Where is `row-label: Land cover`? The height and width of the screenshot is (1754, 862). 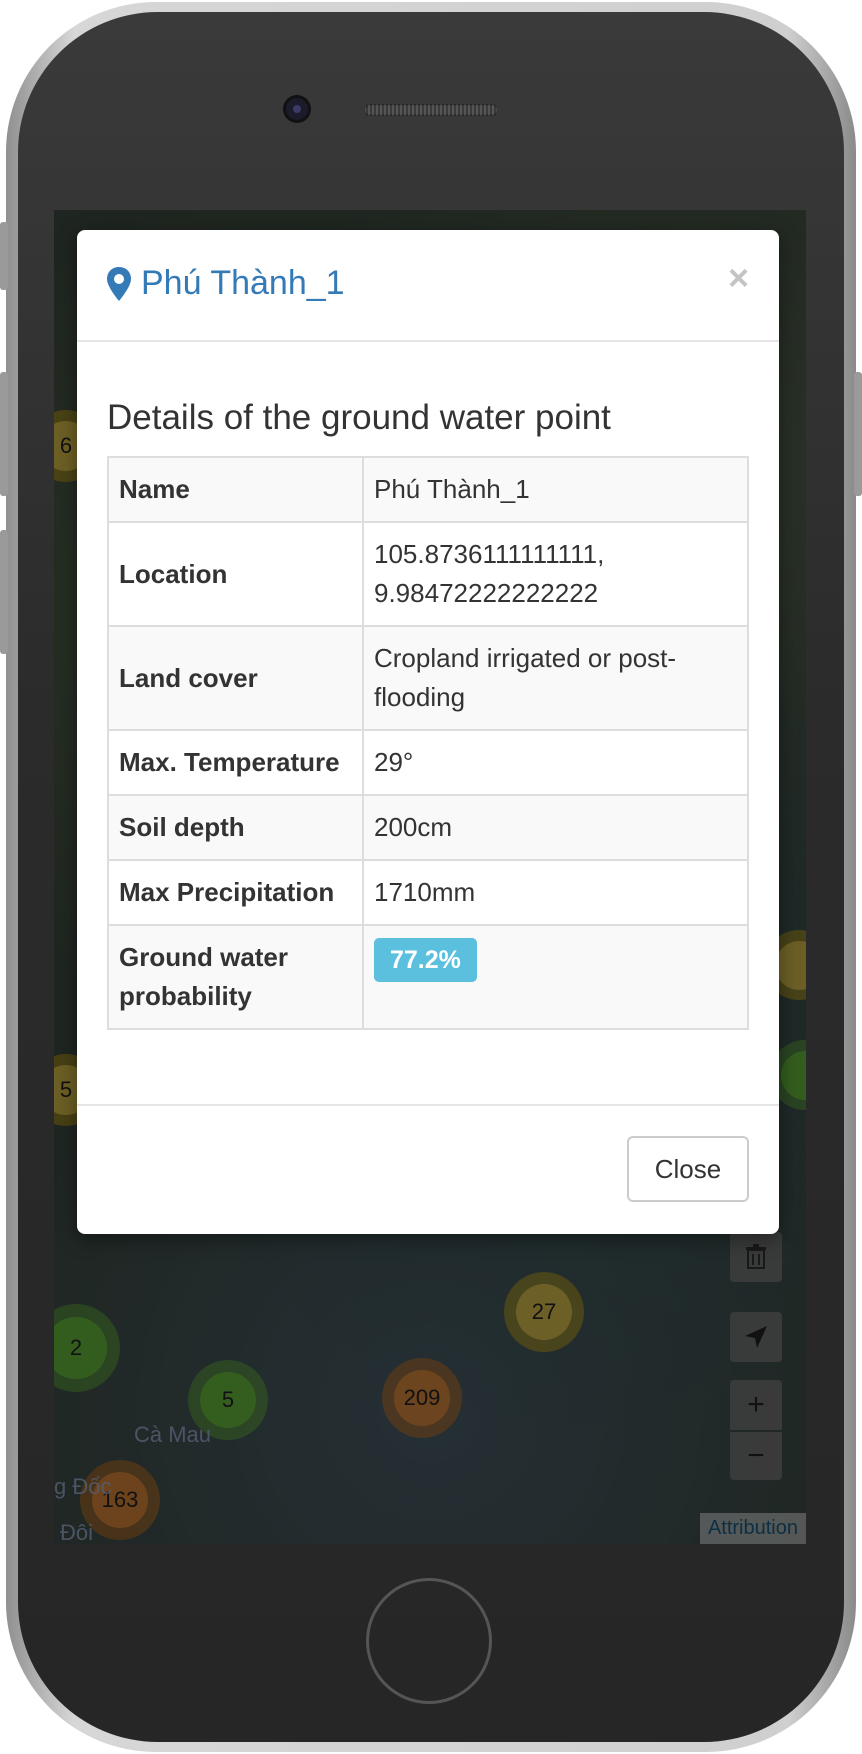 row-label: Land cover is located at coordinates (235, 678).